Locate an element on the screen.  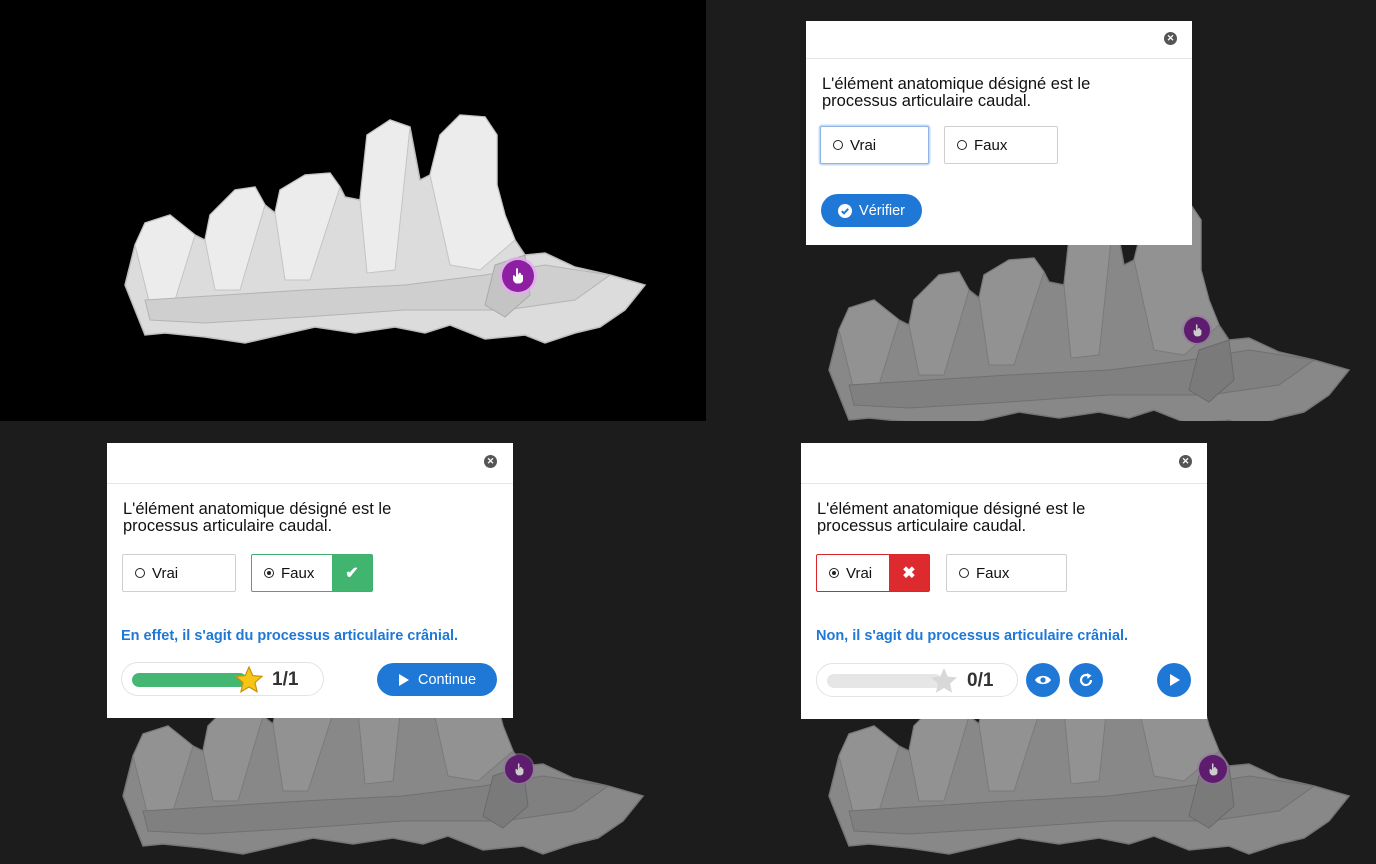
progress-fill is located at coordinates (189, 680).